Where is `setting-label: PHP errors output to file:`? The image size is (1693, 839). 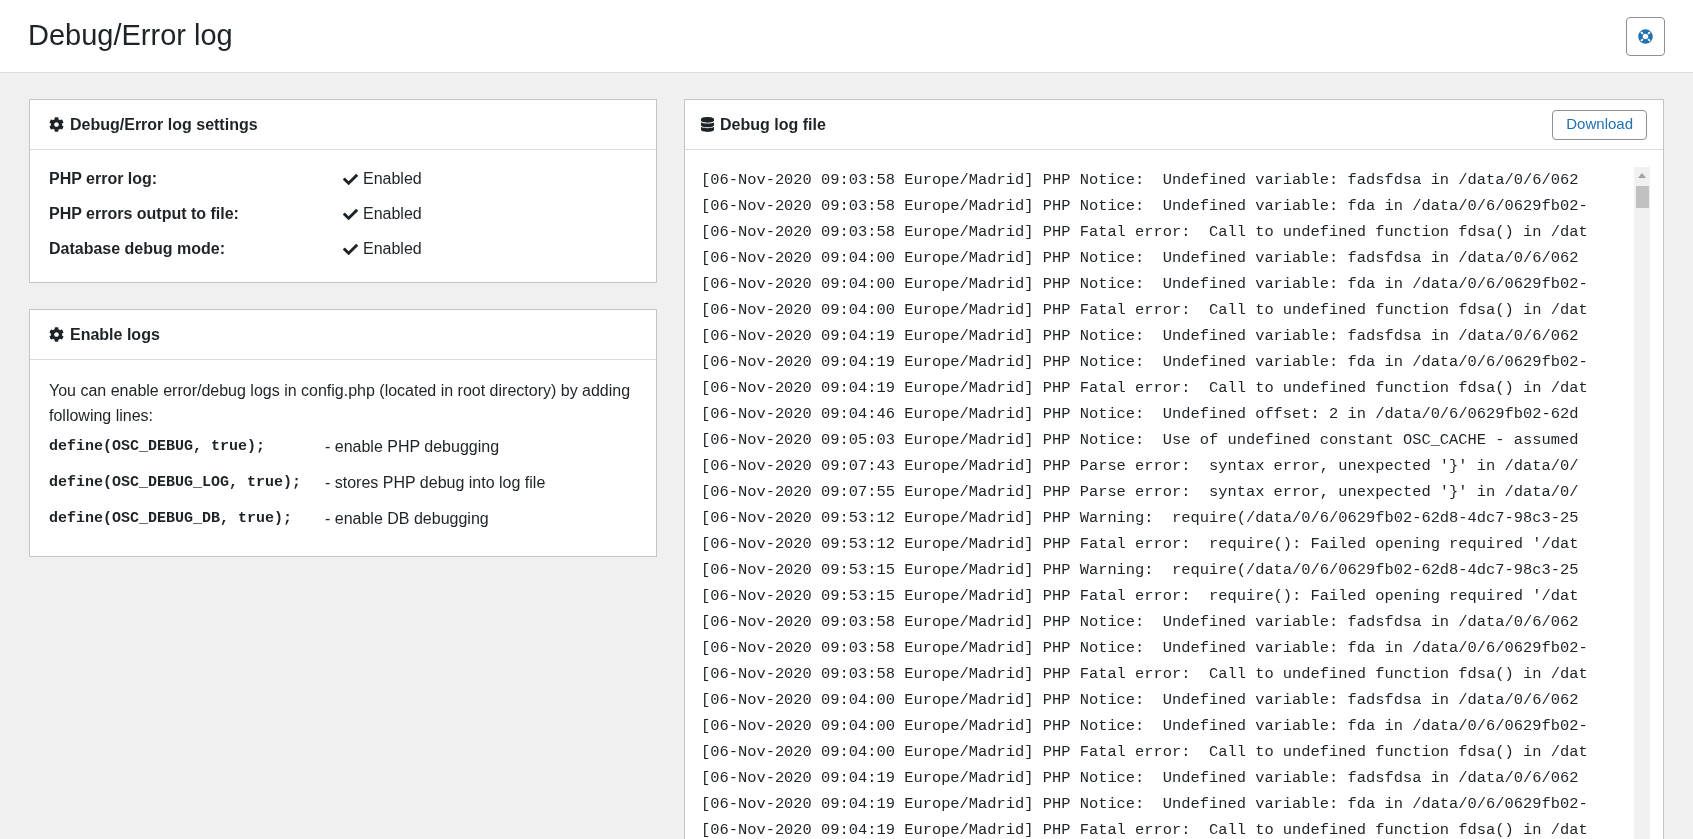
setting-label: PHP errors output to file: is located at coordinates (144, 214).